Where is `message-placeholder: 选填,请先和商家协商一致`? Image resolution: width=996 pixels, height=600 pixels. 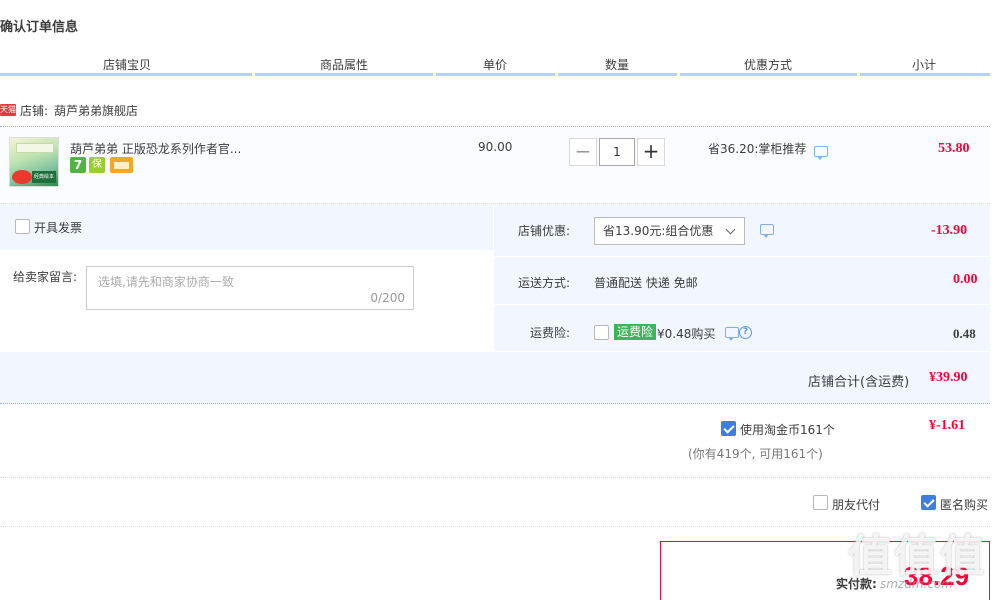 message-placeholder: 选填,请先和商家协商一致 is located at coordinates (166, 282).